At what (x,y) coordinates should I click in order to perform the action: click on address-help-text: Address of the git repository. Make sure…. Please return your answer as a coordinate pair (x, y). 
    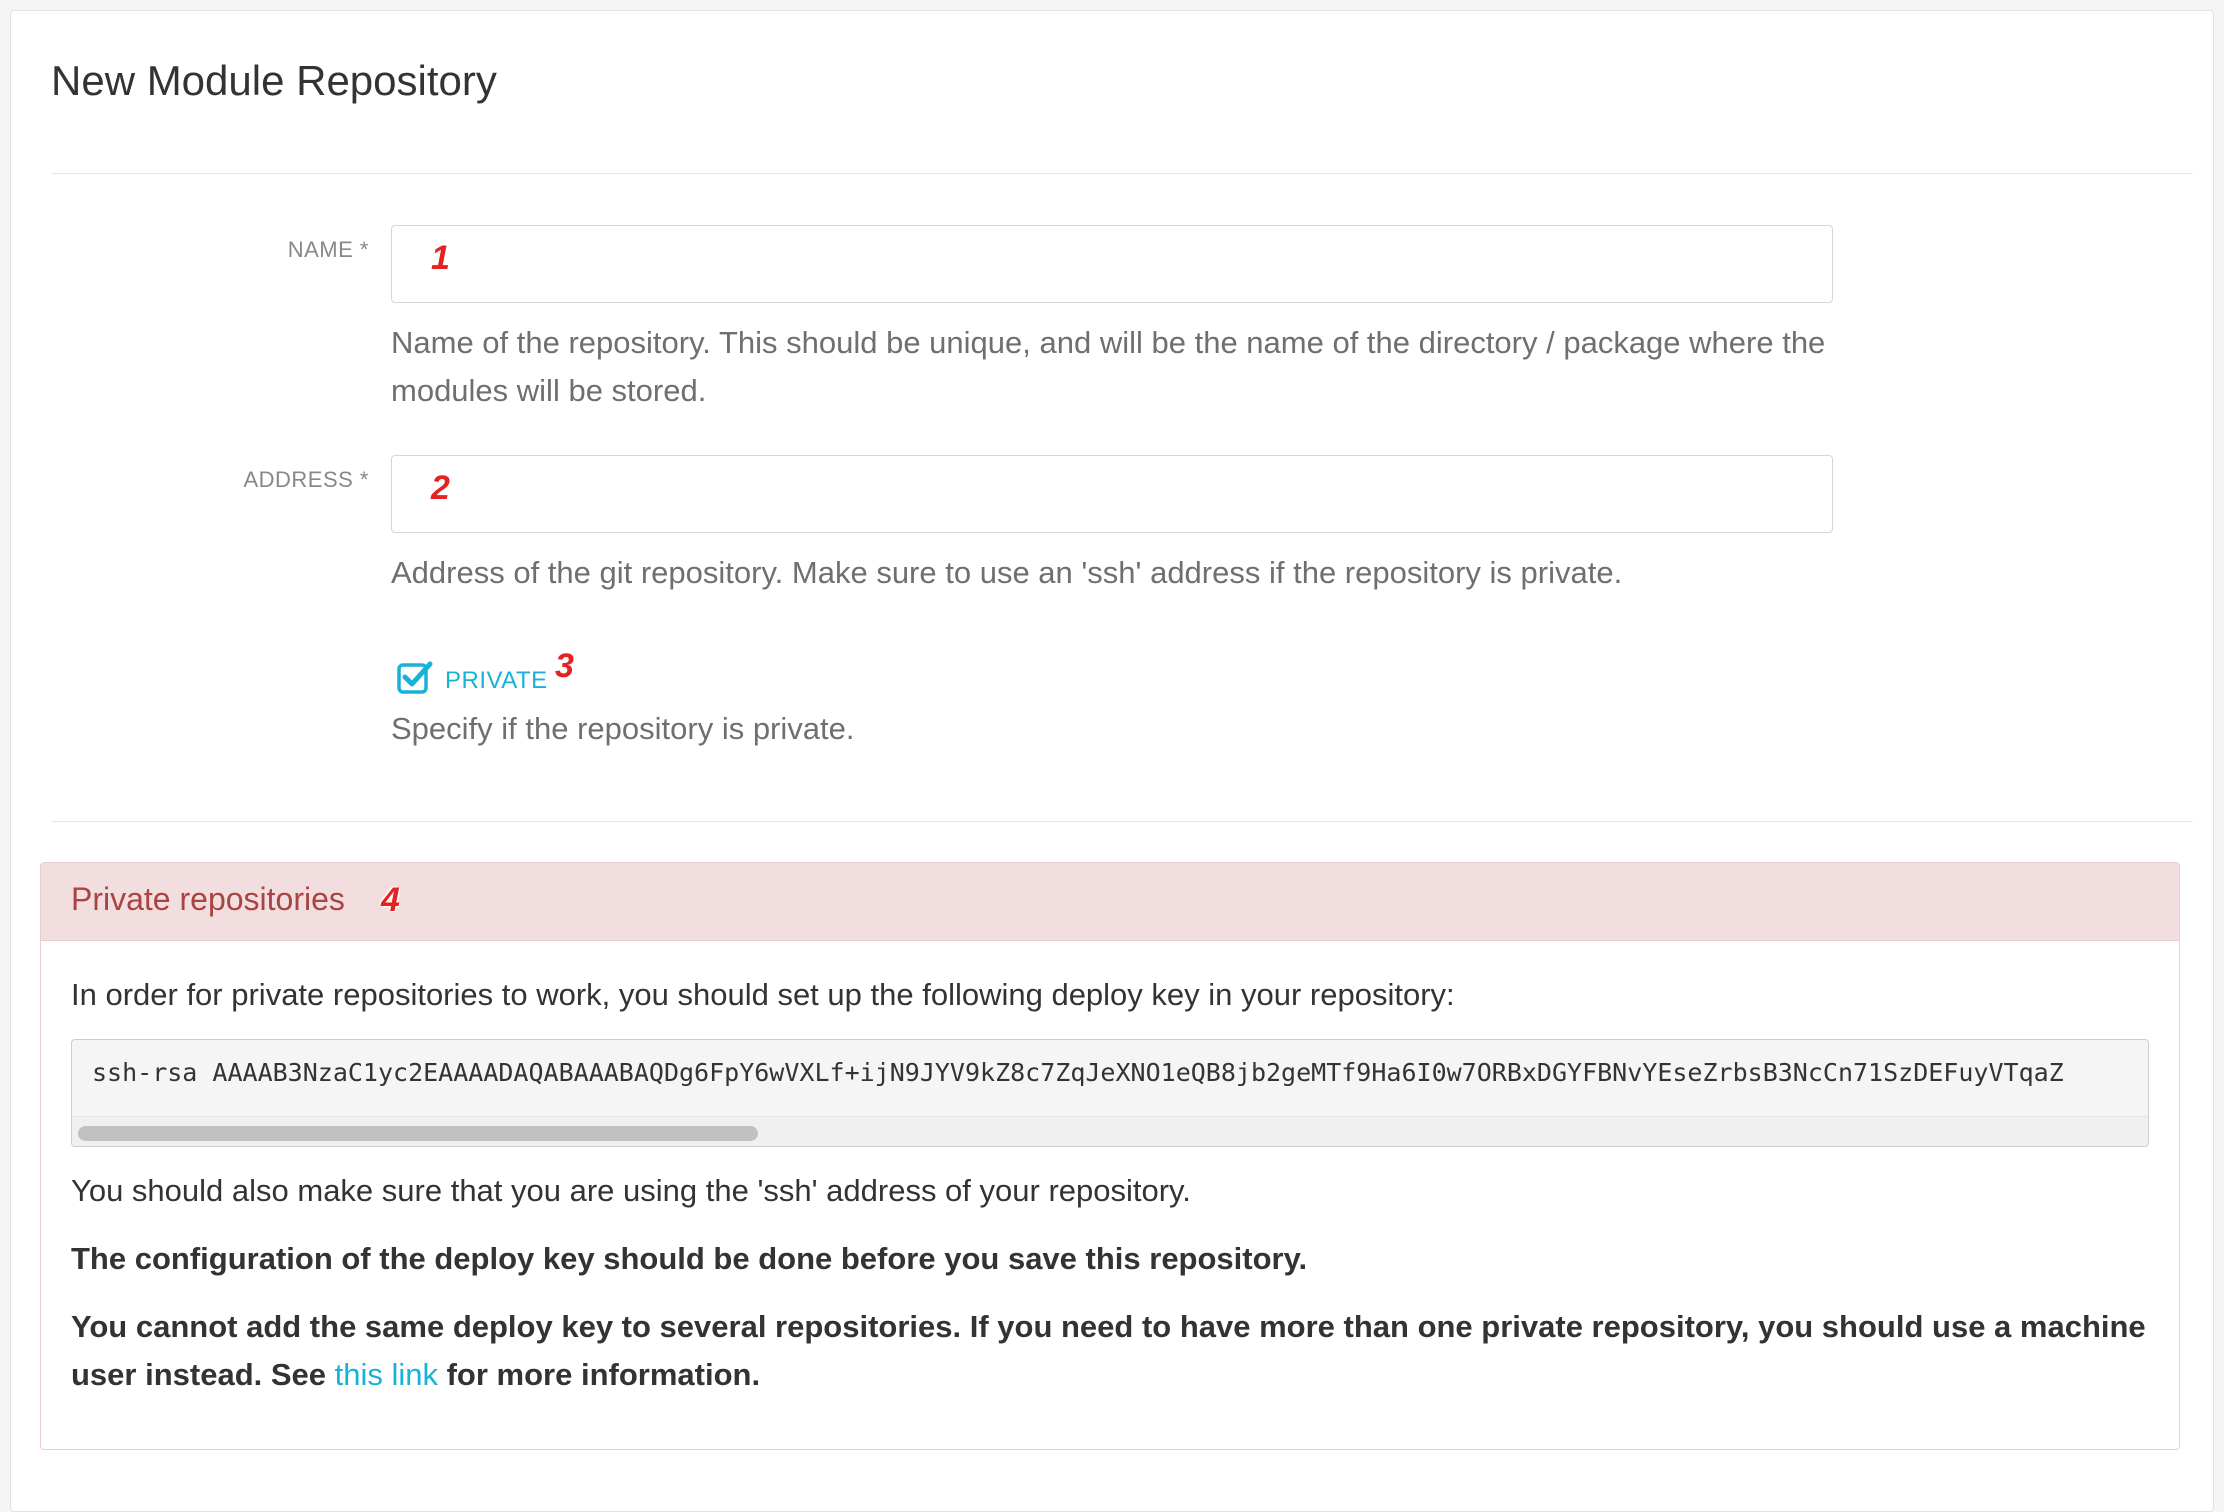
    Looking at the image, I should click on (1007, 572).